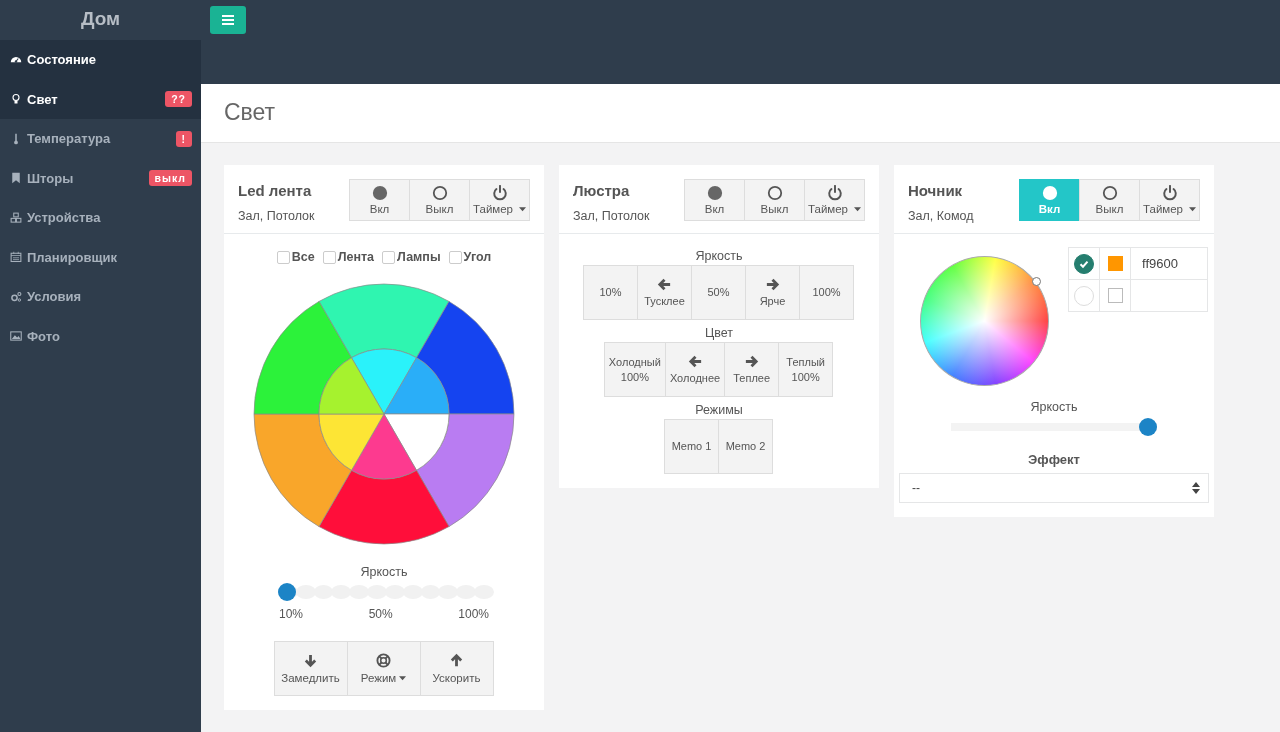 The width and height of the screenshot is (1280, 732). What do you see at coordinates (1054, 488) in the screenshot?
I see `effect-select: --` at bounding box center [1054, 488].